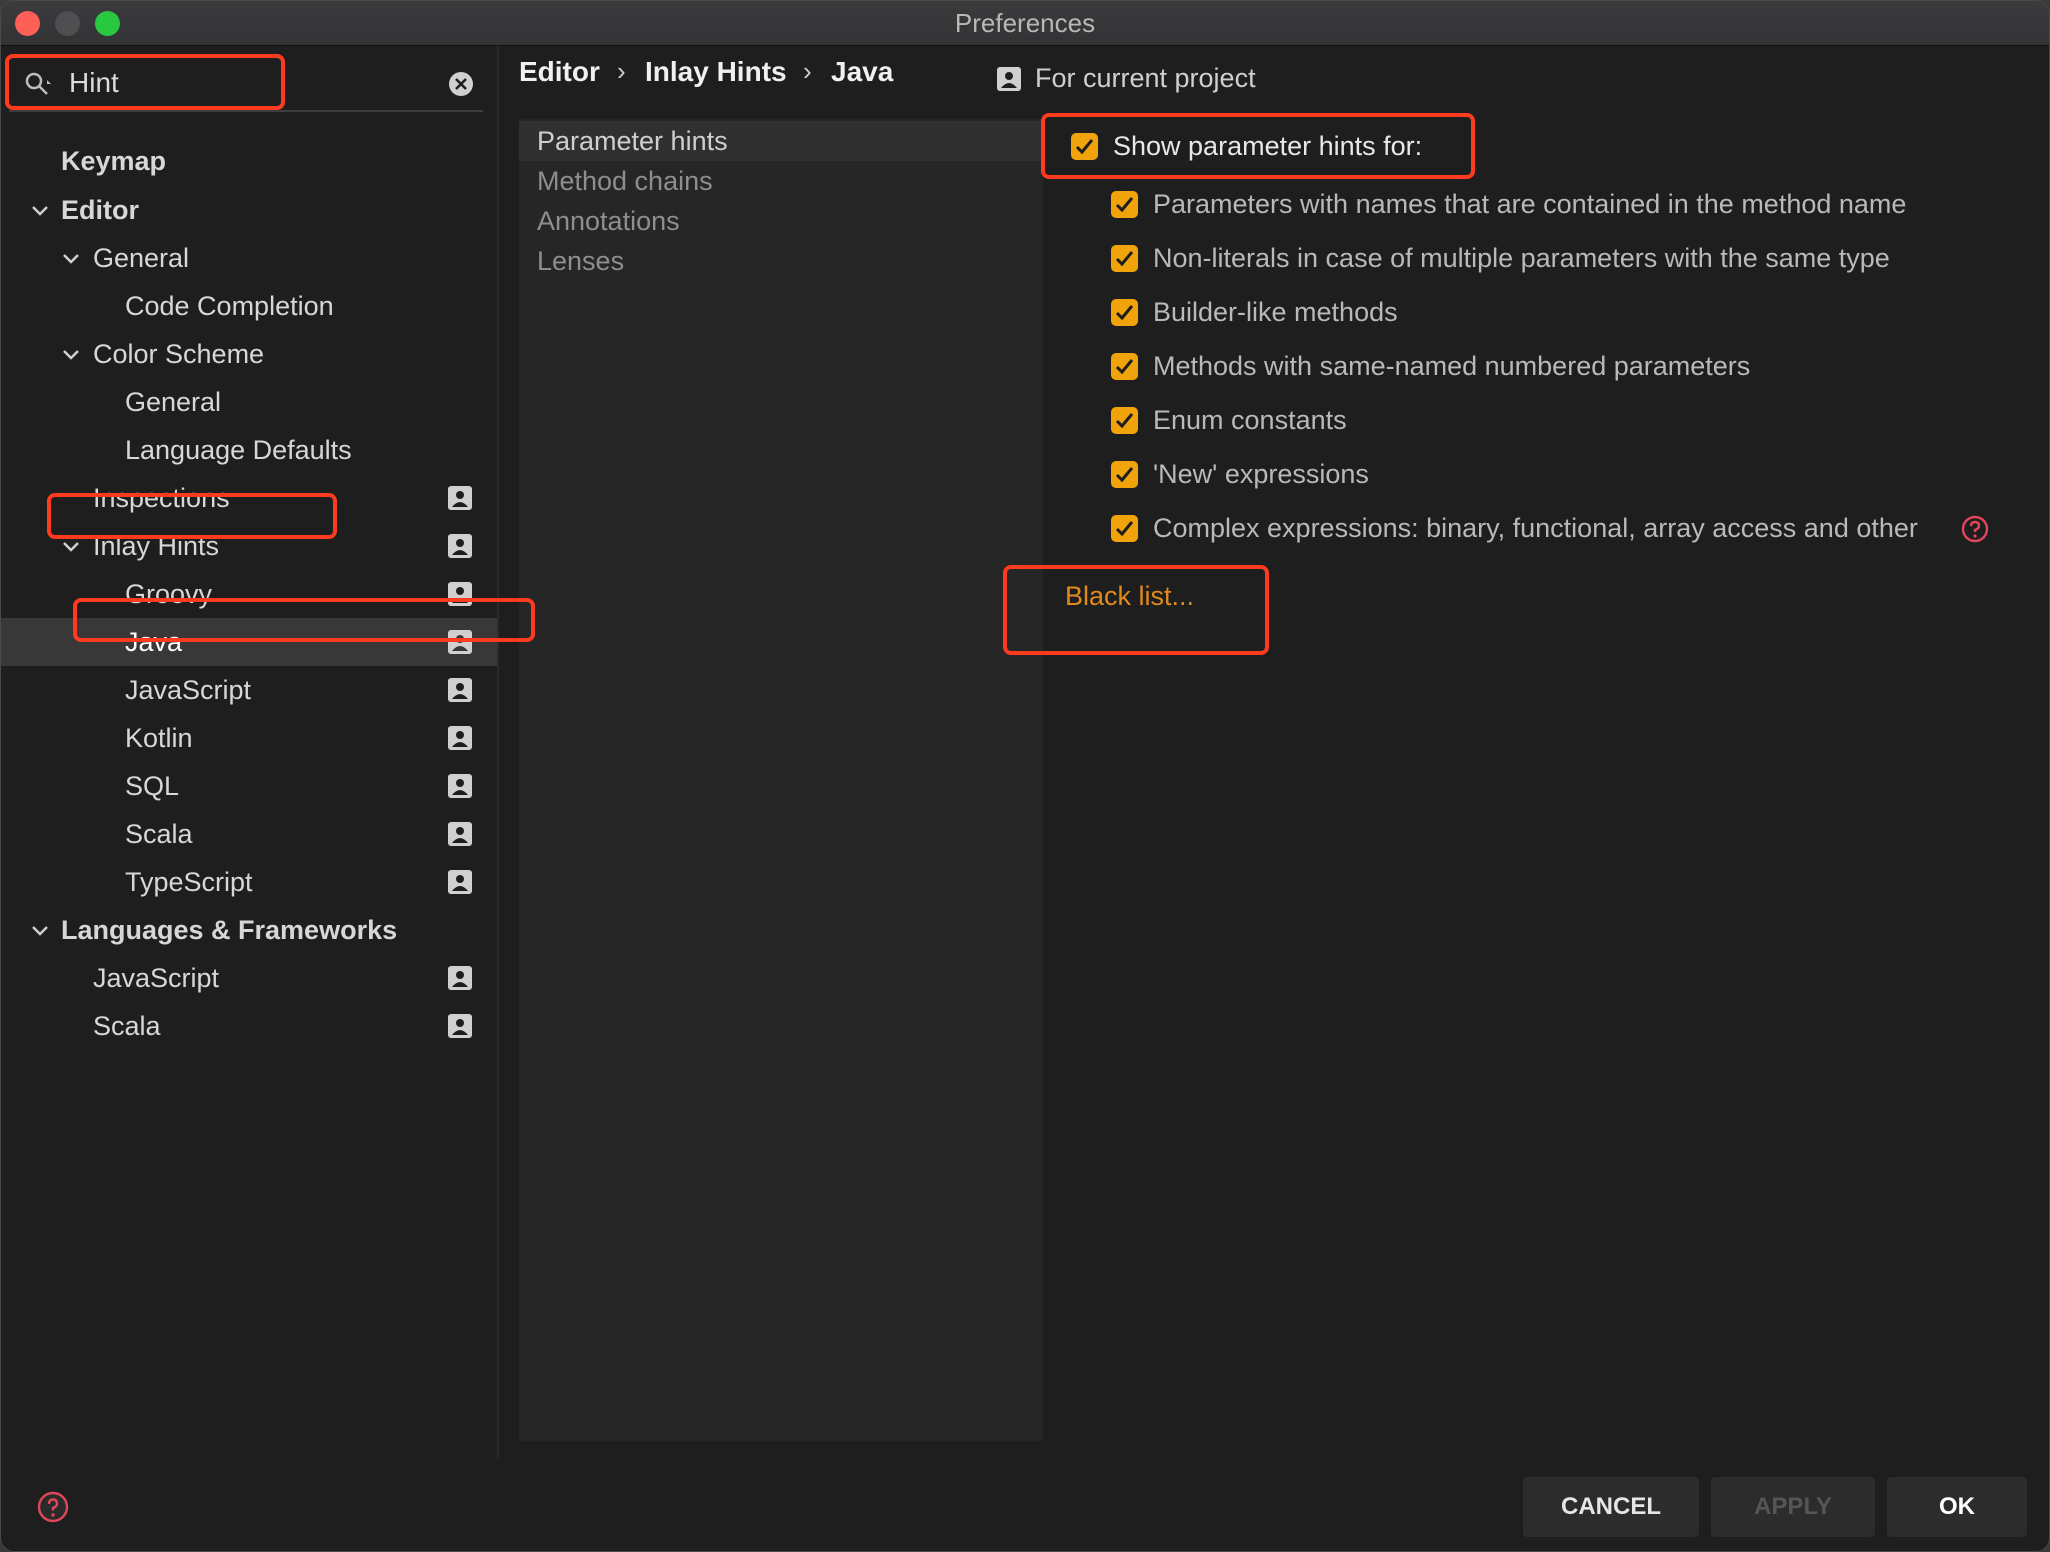 The height and width of the screenshot is (1552, 2050). What do you see at coordinates (781, 221) in the screenshot?
I see `tab-annotations: Annotations` at bounding box center [781, 221].